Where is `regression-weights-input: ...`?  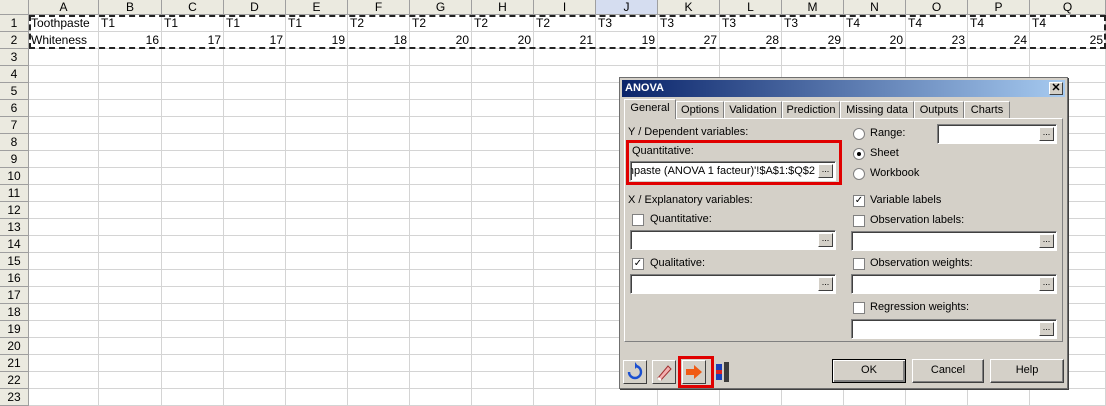 regression-weights-input: ... is located at coordinates (954, 329).